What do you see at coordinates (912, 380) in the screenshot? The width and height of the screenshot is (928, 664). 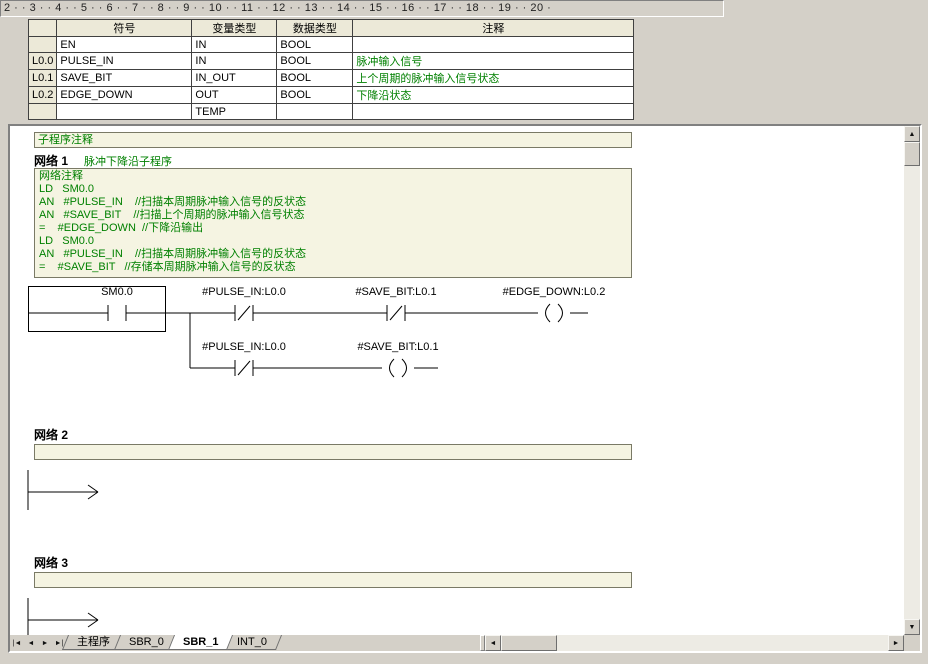 I see `vertical-scrollbar: ▲ ▼` at bounding box center [912, 380].